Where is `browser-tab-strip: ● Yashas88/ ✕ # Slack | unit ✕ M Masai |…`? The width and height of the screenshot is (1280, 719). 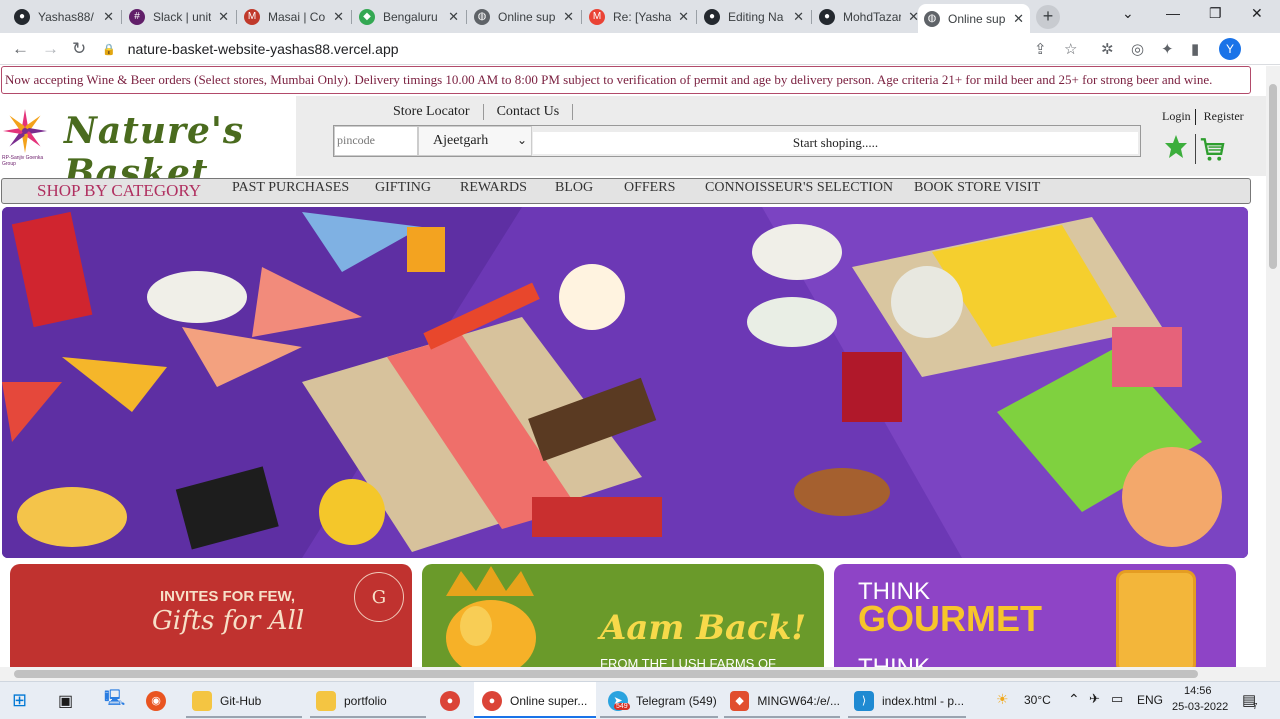
browser-tab-strip: ● Yashas88/ ✕ # Slack | unit ✕ M Masai |… is located at coordinates (640, 16).